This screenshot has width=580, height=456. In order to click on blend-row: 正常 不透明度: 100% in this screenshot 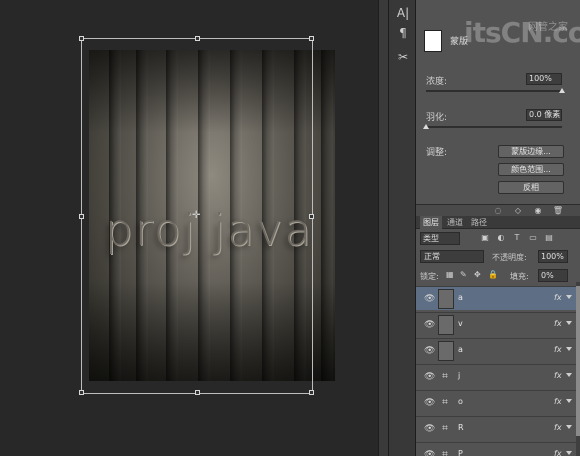, I will do `click(498, 256)`.